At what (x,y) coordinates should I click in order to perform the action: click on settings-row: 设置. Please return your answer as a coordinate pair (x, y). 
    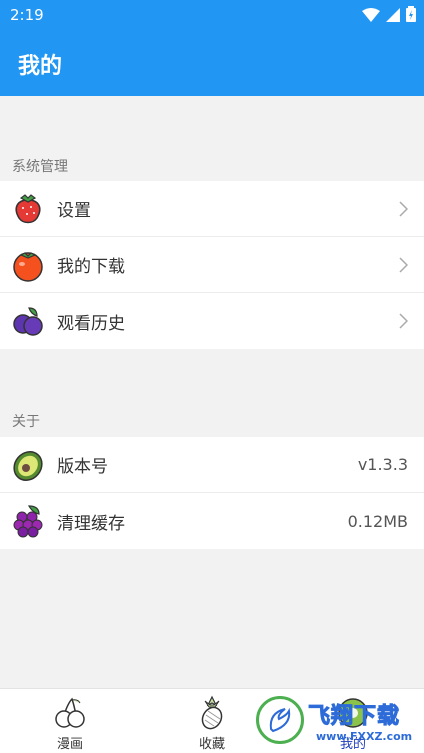
    Looking at the image, I should click on (212, 209).